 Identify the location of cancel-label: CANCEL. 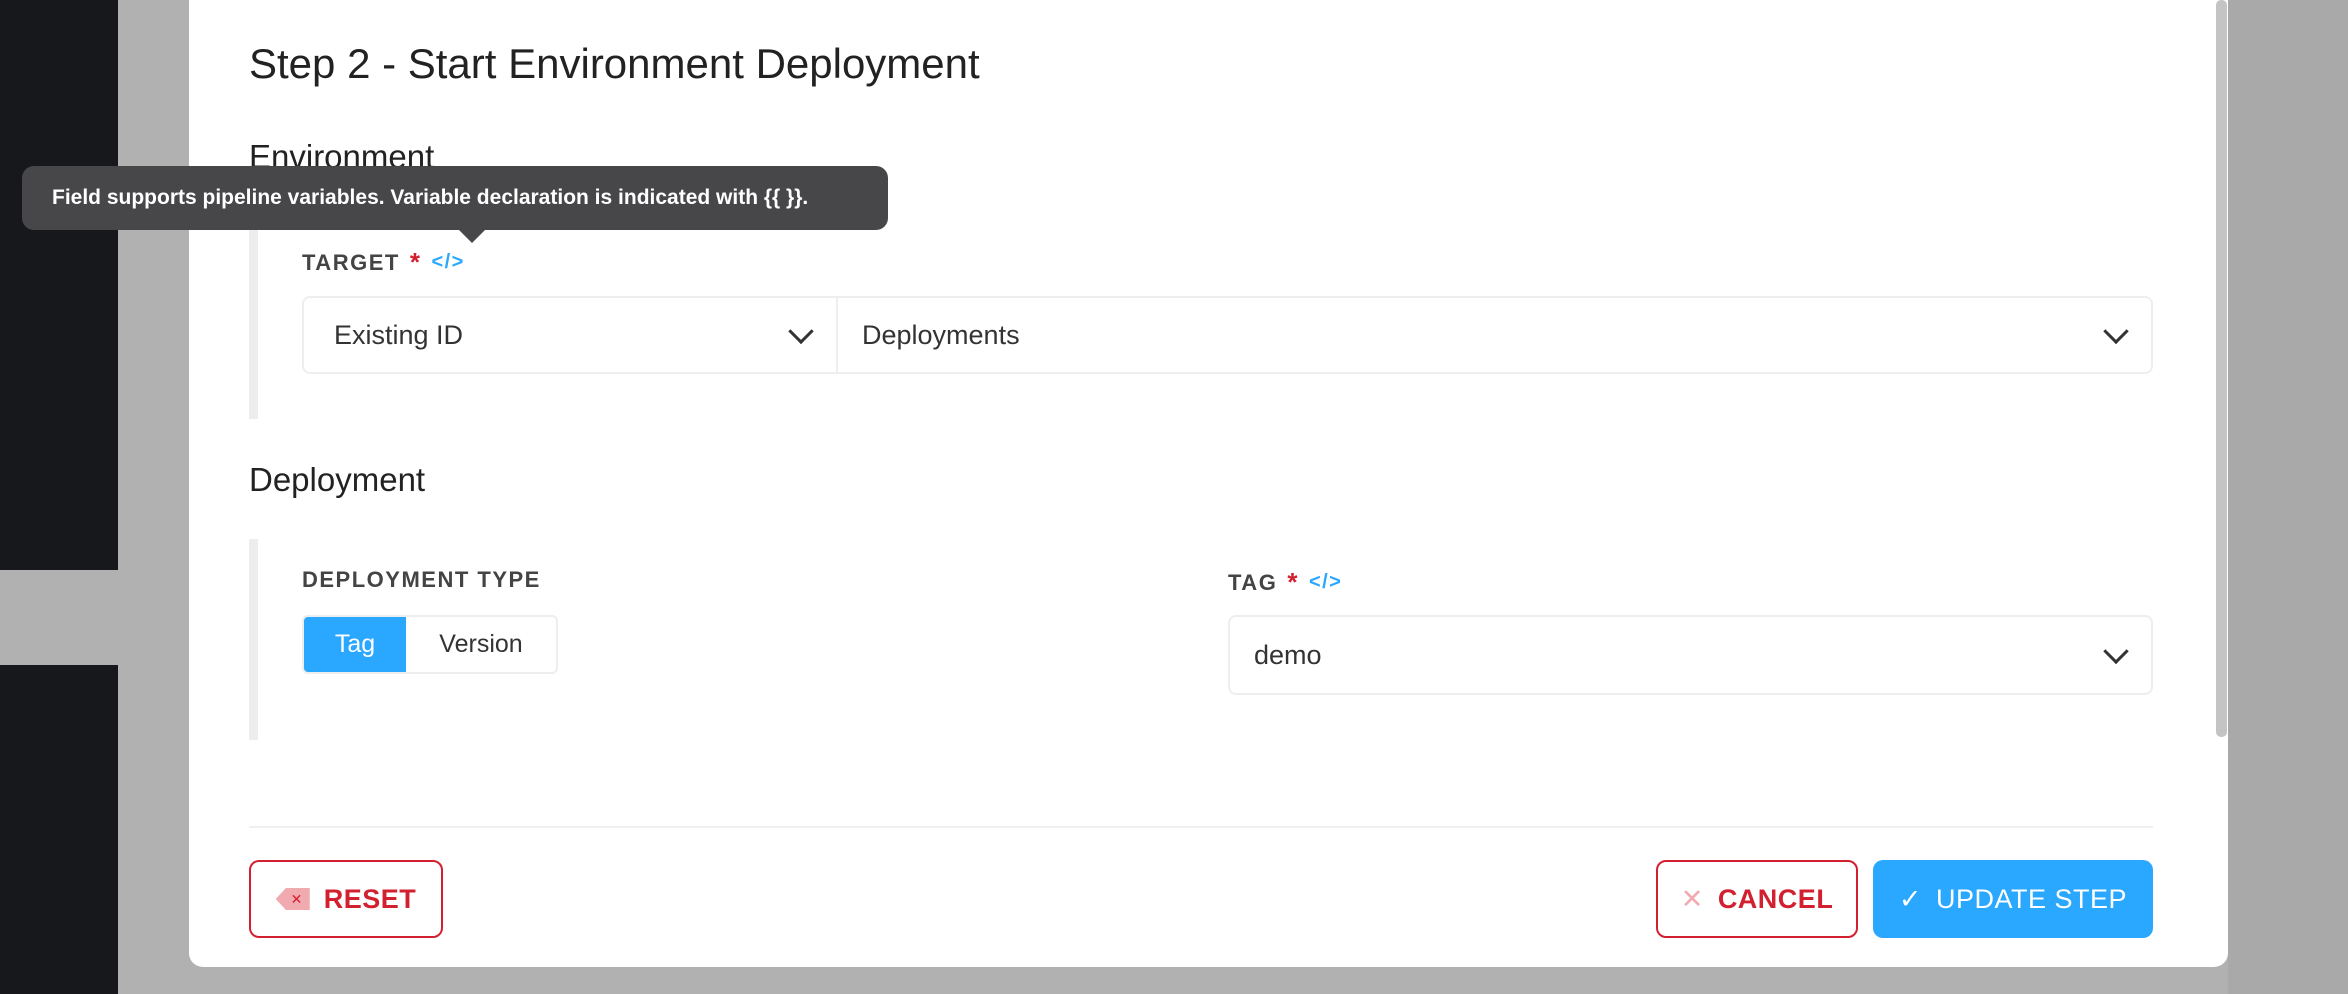
(1775, 898).